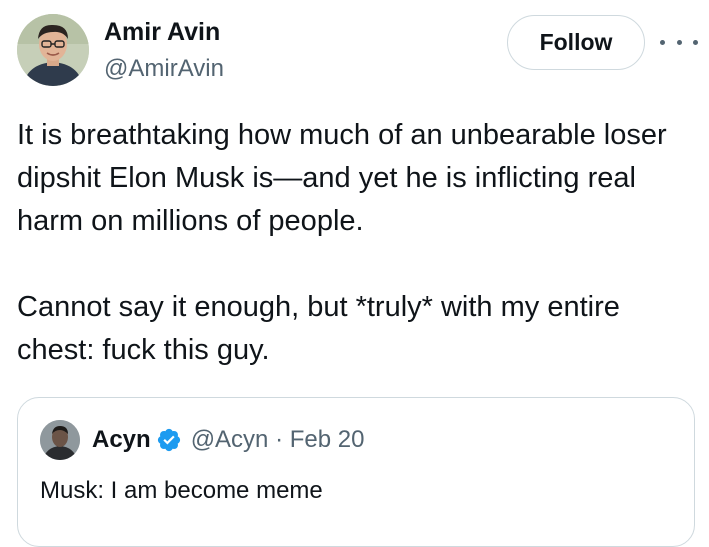 The image size is (709, 547). What do you see at coordinates (164, 69) in the screenshot?
I see `author-handle: @AmirAvin` at bounding box center [164, 69].